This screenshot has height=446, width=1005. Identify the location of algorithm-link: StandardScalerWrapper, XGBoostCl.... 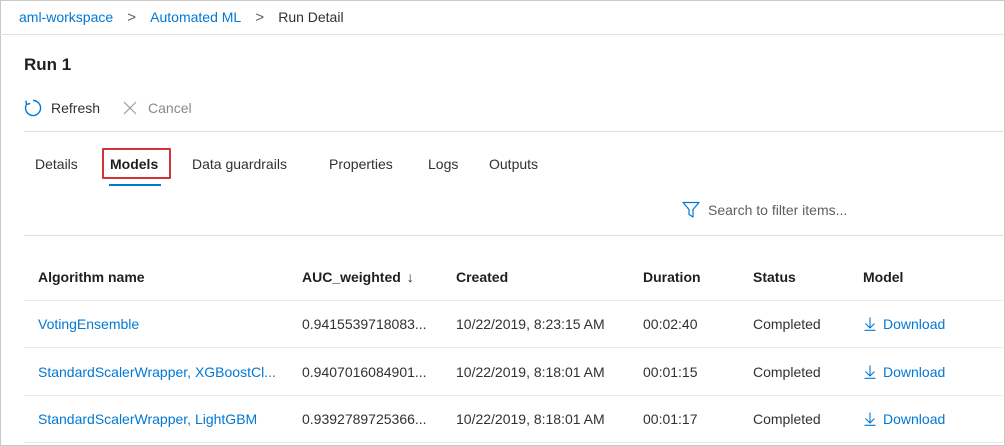
(163, 372).